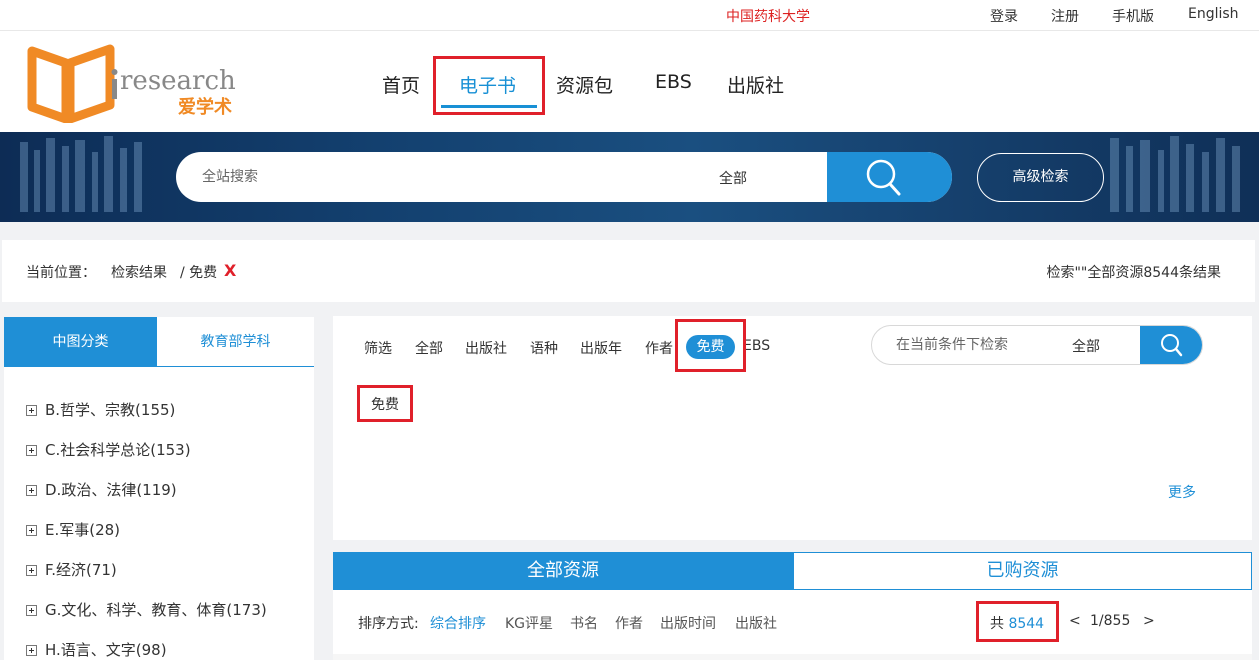 This screenshot has width=1259, height=660. Describe the element at coordinates (111, 490) in the screenshot. I see `category-label: D.政治、法律(119)` at that location.